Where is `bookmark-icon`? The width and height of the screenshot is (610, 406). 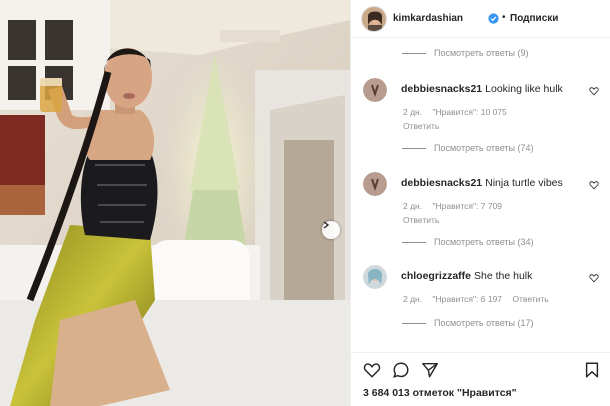 bookmark-icon is located at coordinates (592, 370).